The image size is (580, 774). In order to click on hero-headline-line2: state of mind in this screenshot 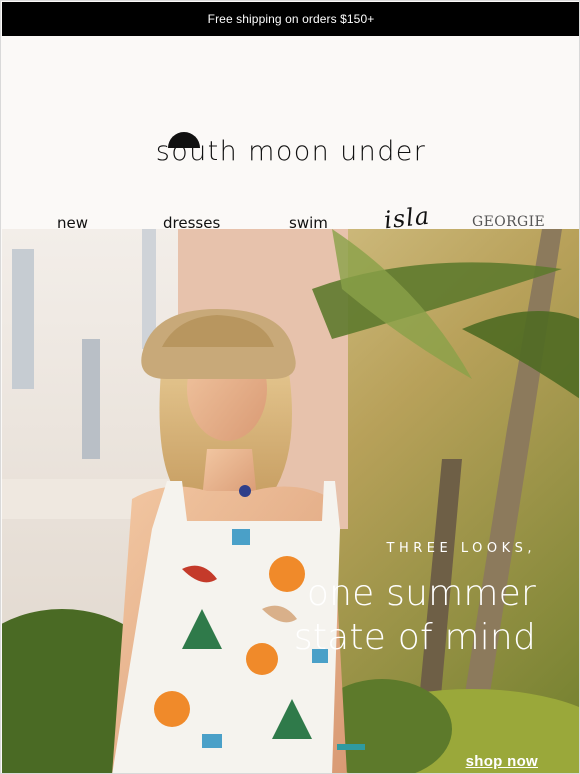, I will do `click(414, 637)`.